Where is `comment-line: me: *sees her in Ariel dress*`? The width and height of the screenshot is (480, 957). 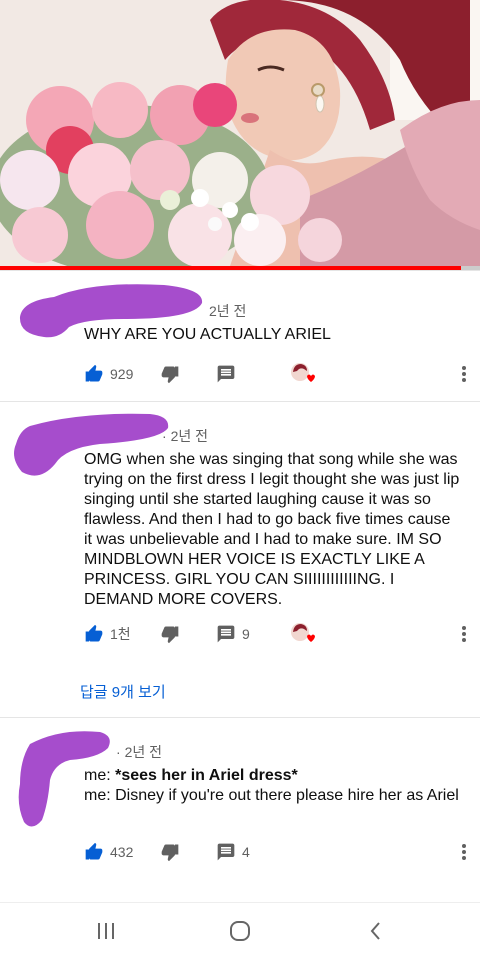
comment-line: me: *sees her in Ariel dress* is located at coordinates (274, 776).